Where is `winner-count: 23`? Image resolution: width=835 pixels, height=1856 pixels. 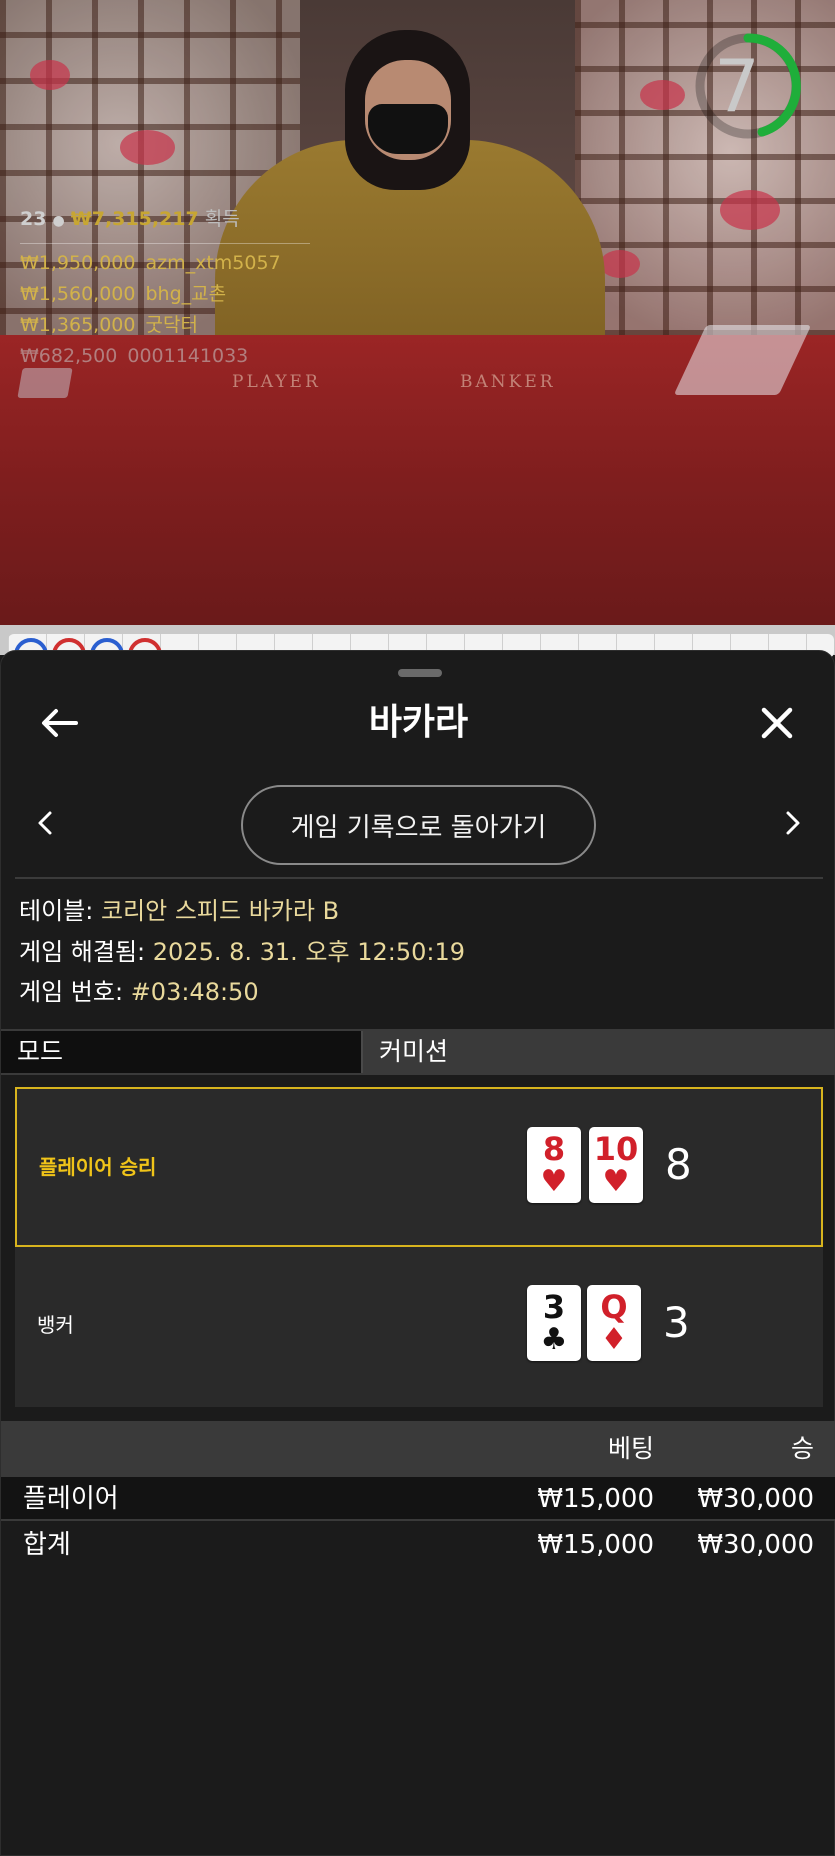
winner-count: 23 is located at coordinates (33, 219).